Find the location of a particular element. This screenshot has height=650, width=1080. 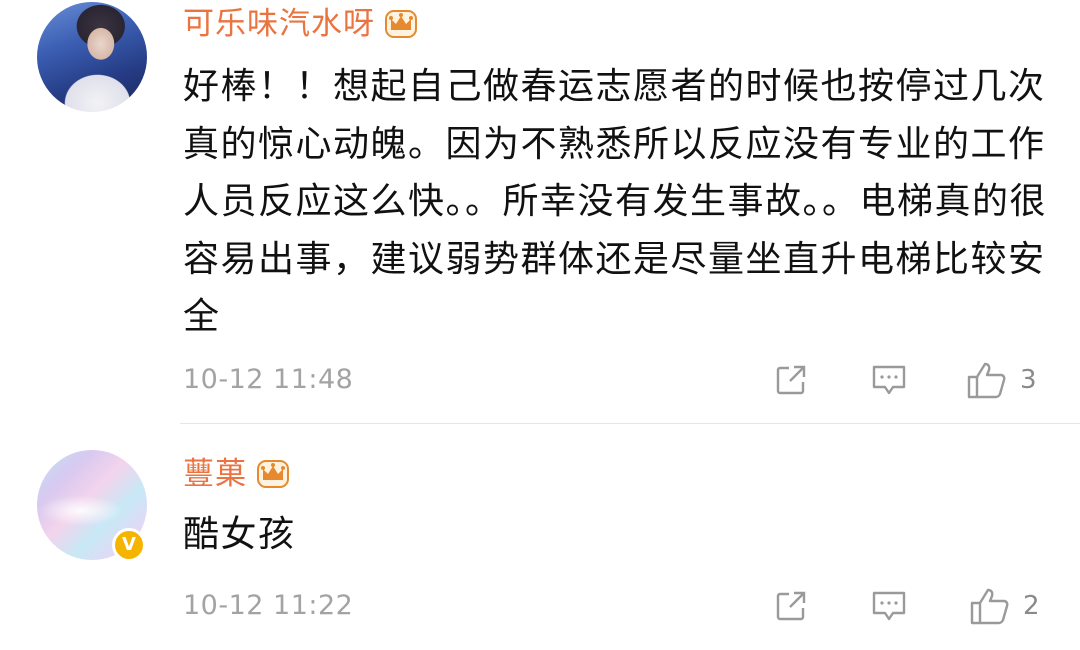

verified-badge-icon: V is located at coordinates (129, 545).